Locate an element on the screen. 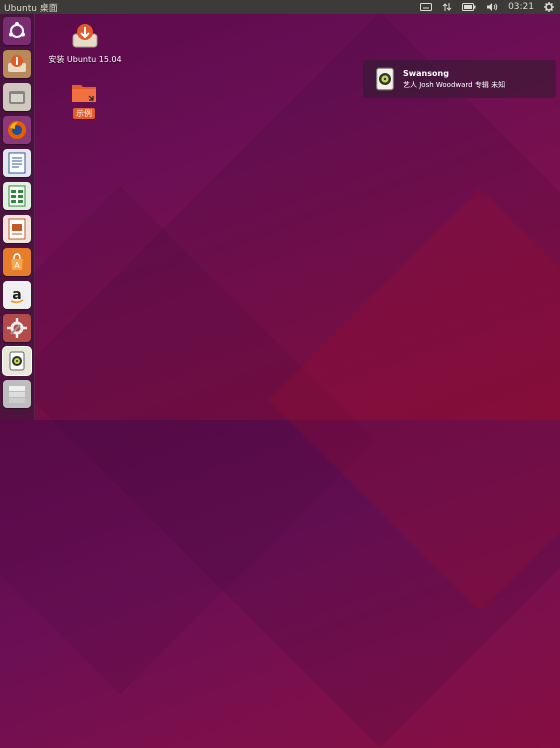 This screenshot has width=560, height=748. svg-text: A is located at coordinates (17, 265).